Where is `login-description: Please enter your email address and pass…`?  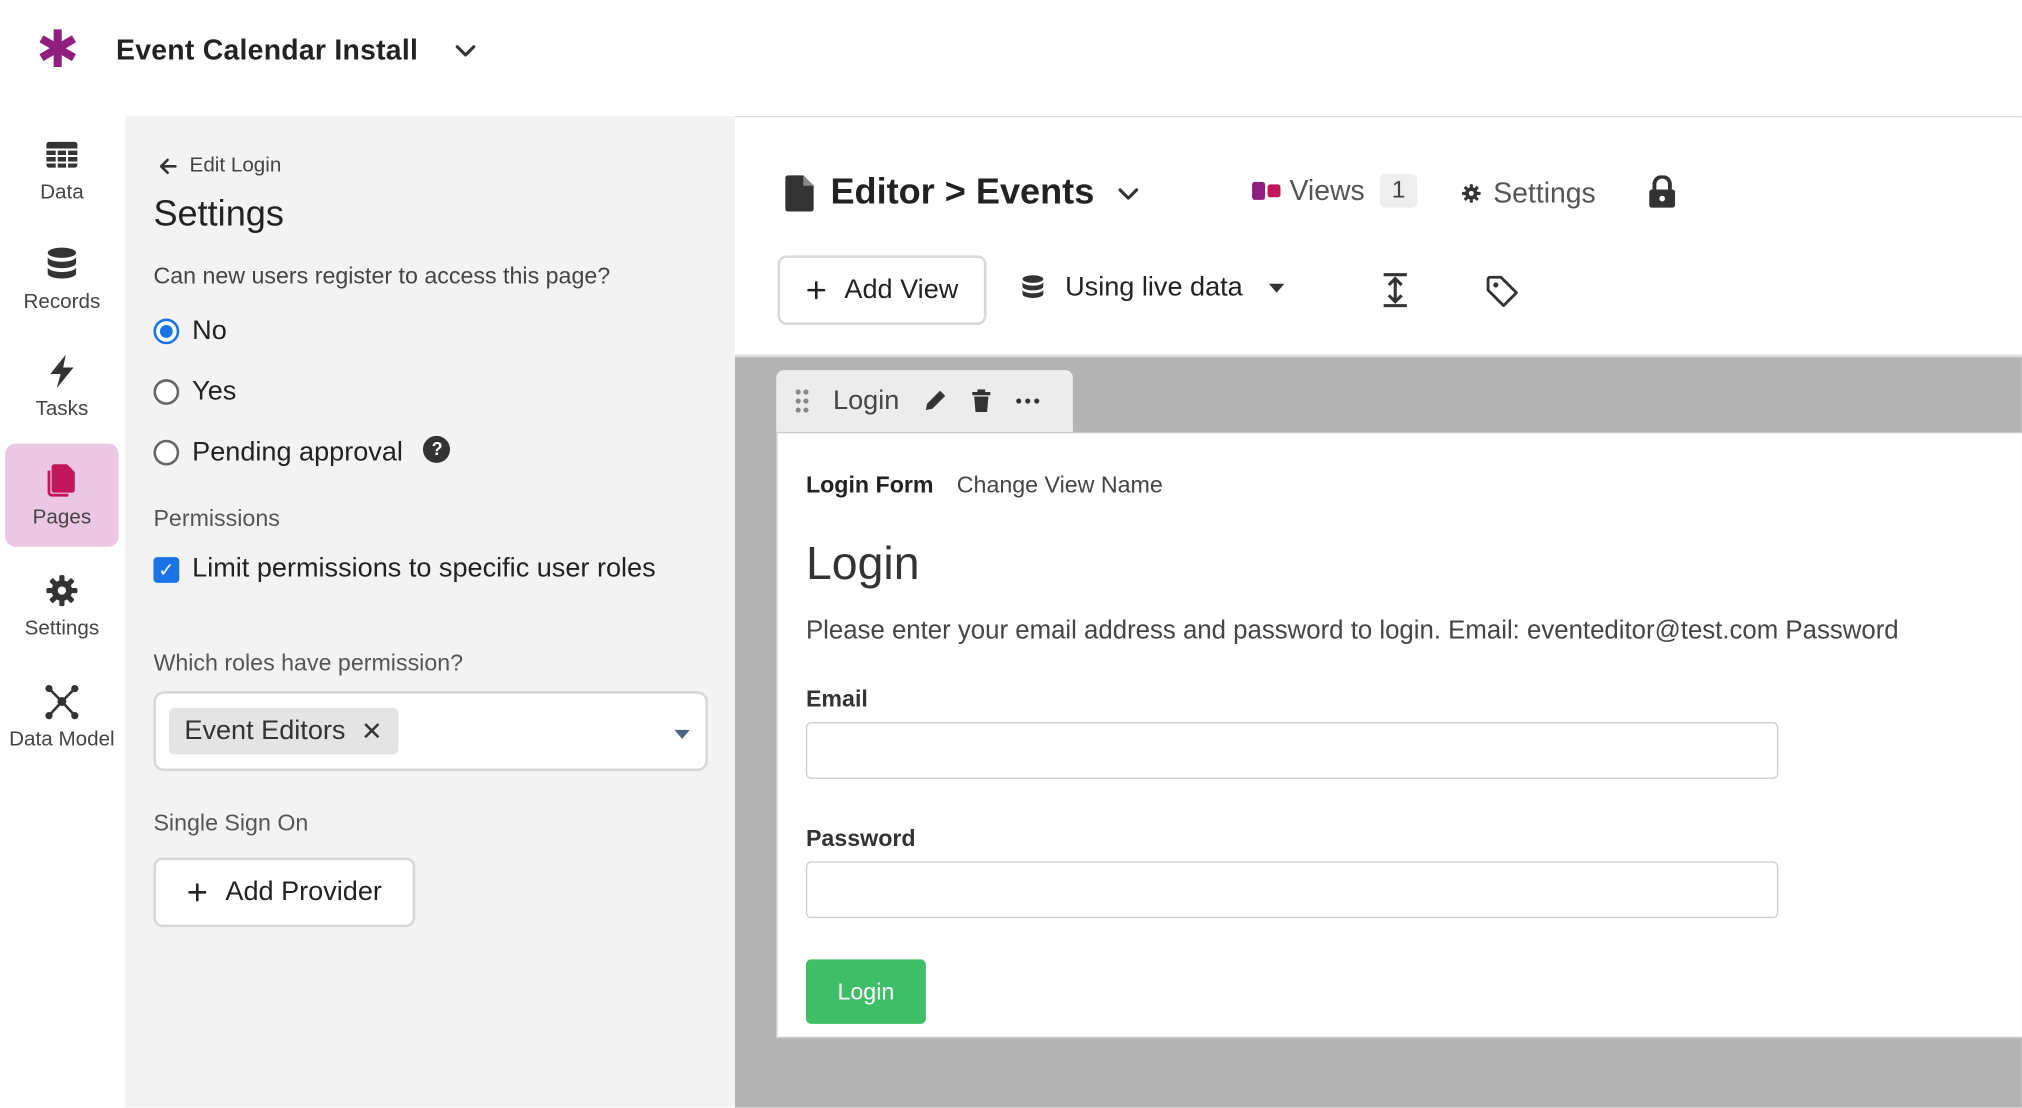
login-description: Please enter your email address and pass… is located at coordinates (1352, 630).